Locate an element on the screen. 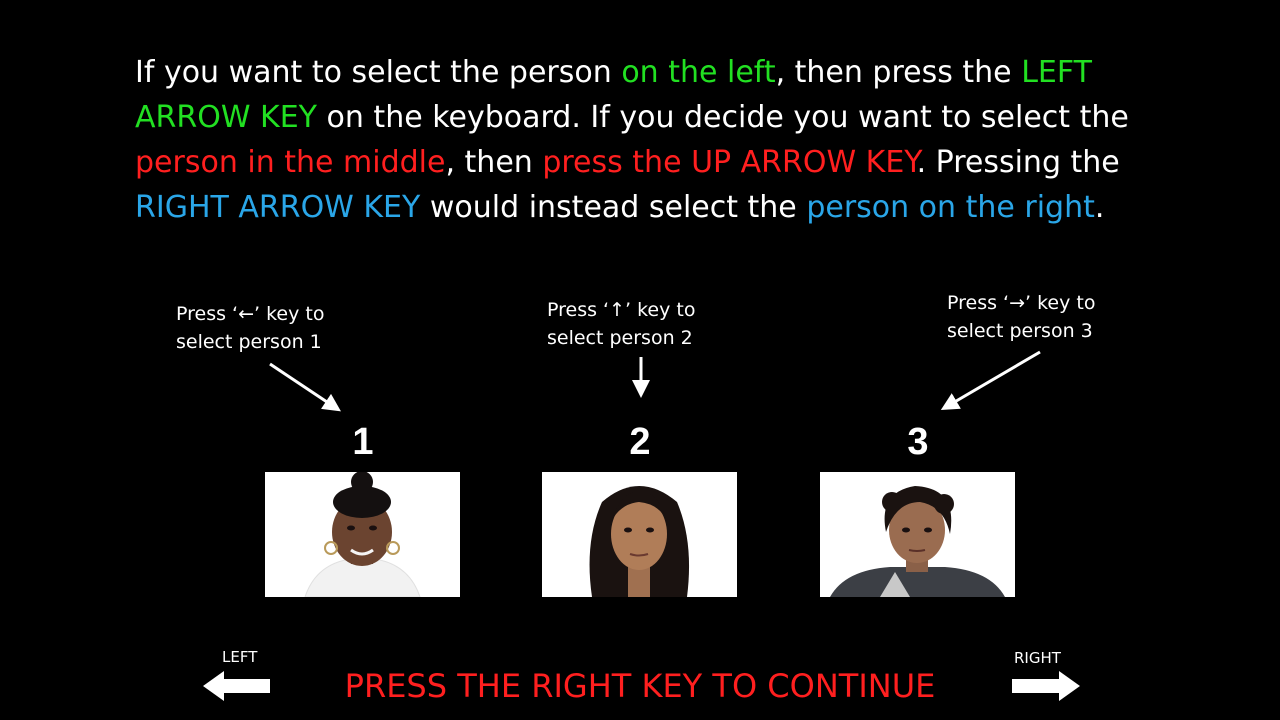 This screenshot has width=1280, height=720. nav-arrows is located at coordinates (641, 686).